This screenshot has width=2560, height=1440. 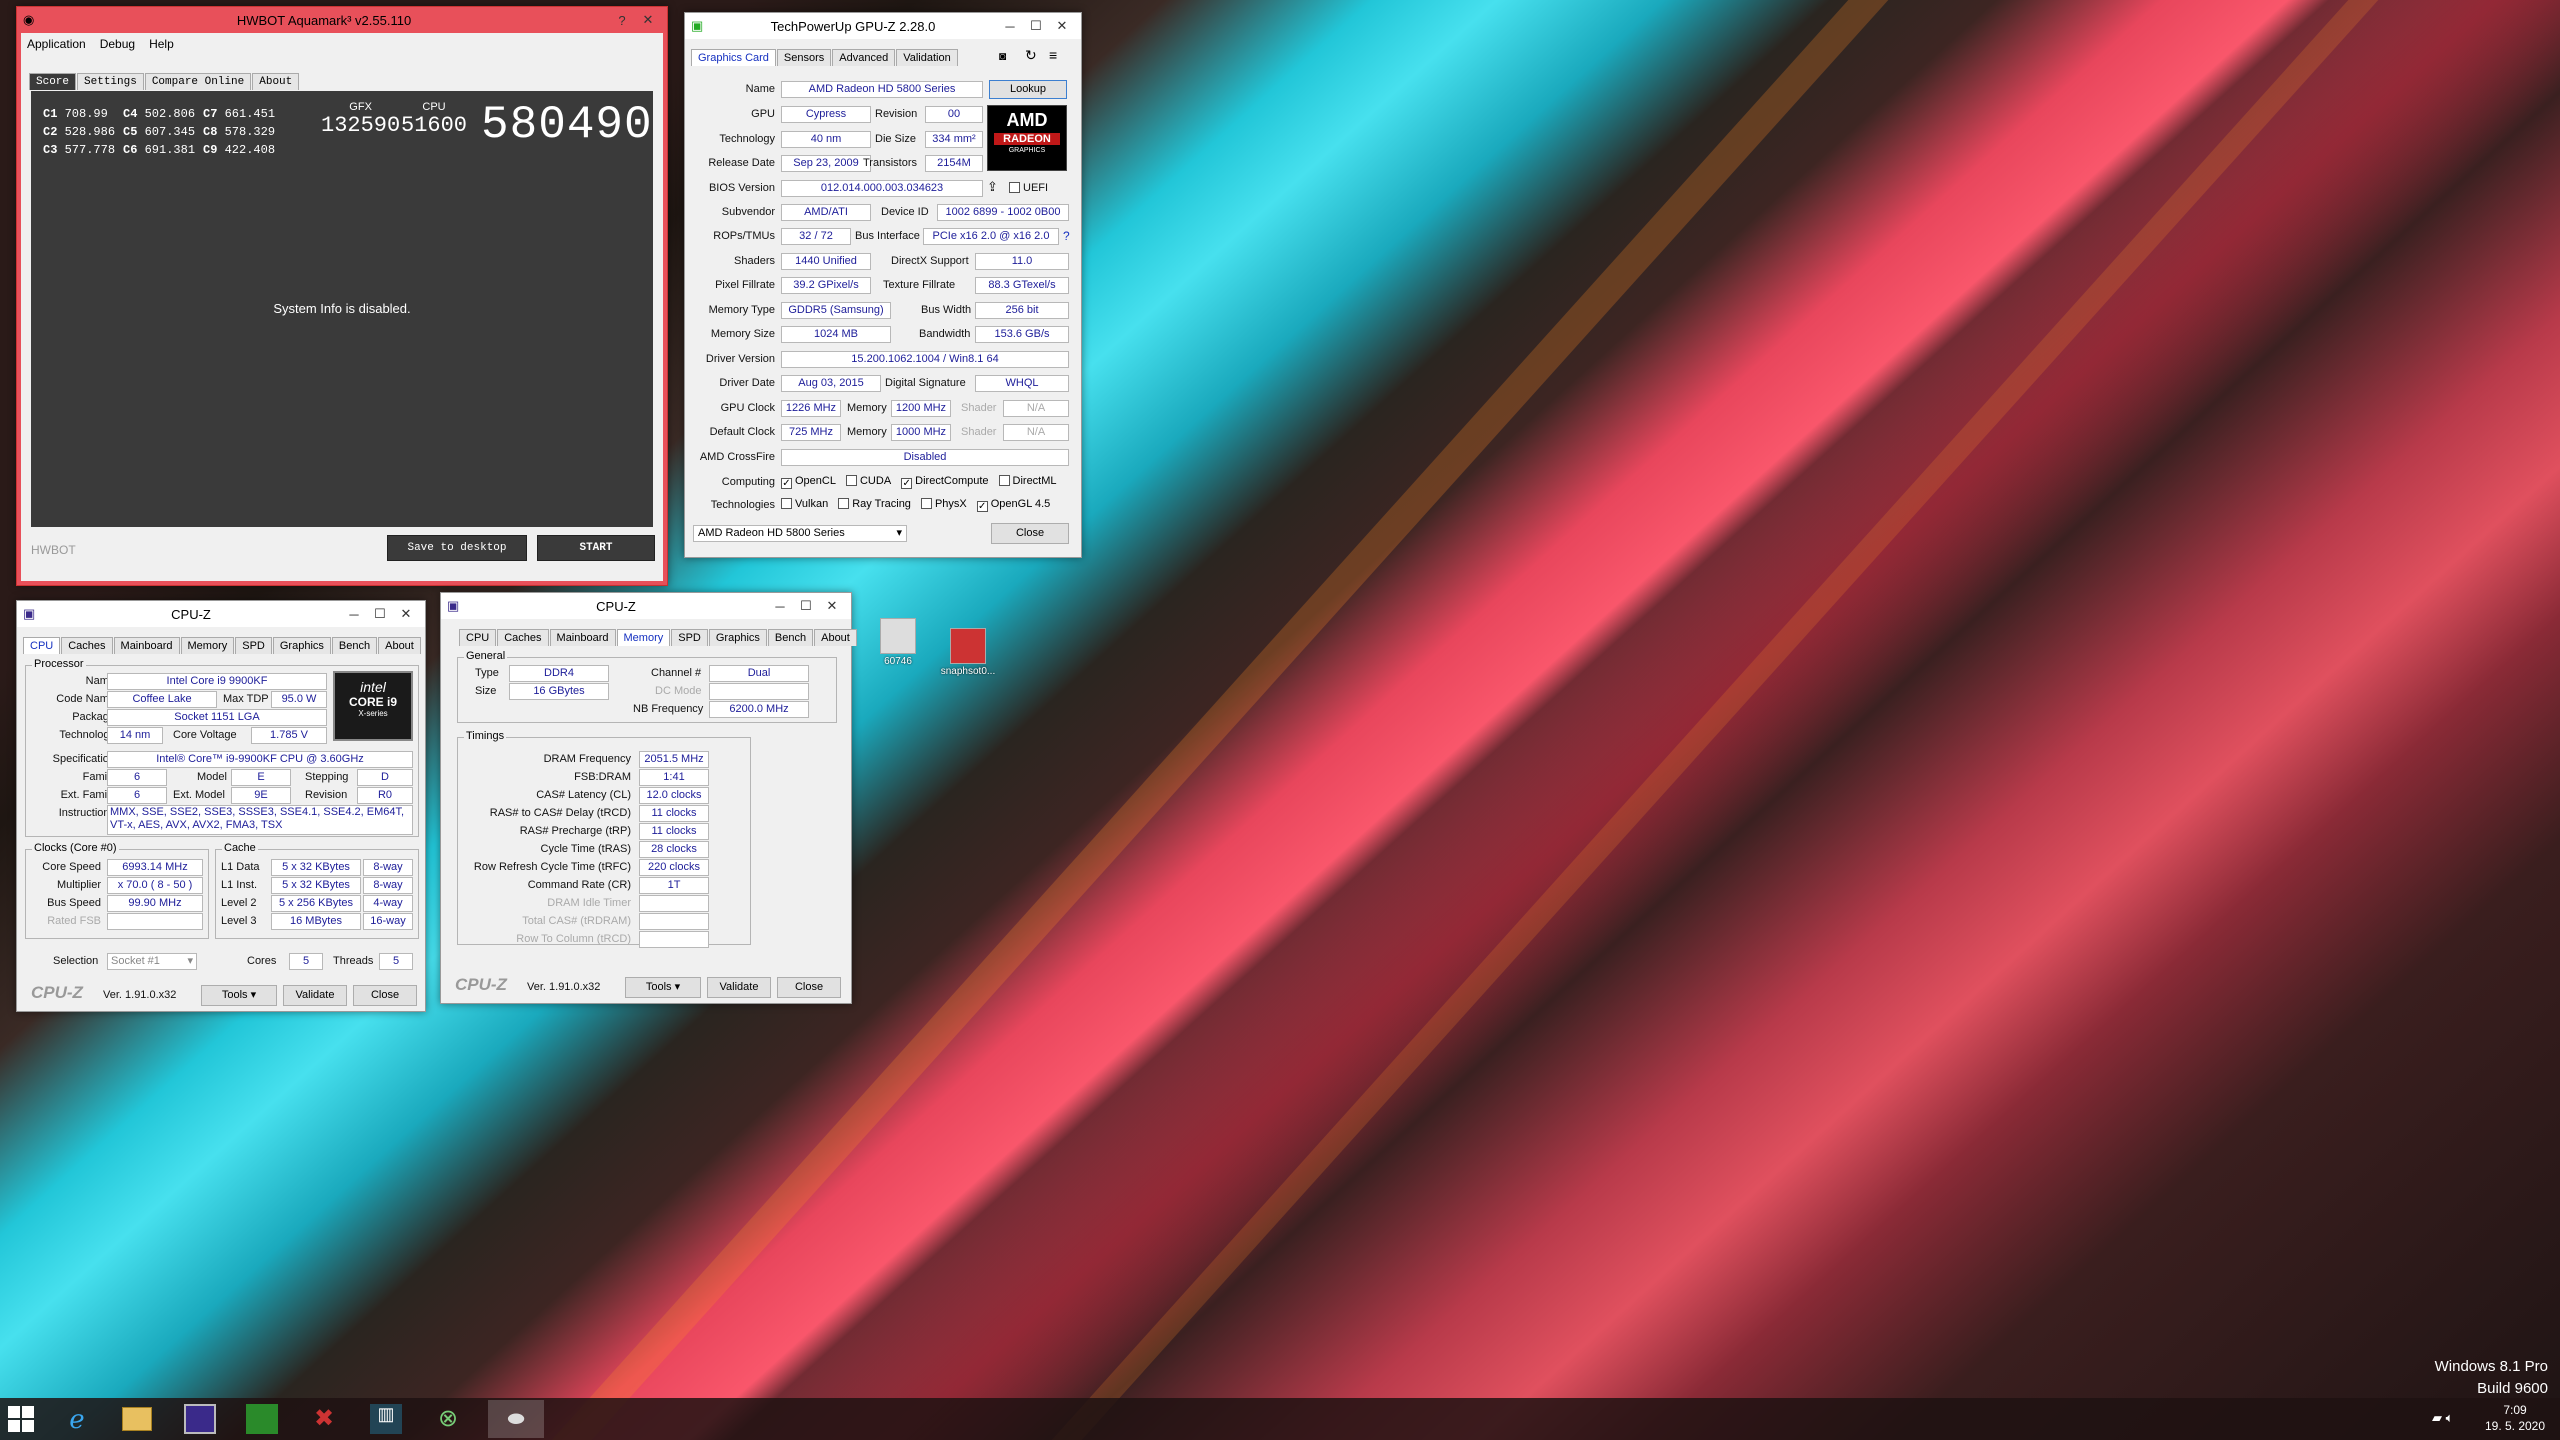 I want to click on pixel-fillrate-field: 39.2 GPixel/s, so click(x=826, y=285).